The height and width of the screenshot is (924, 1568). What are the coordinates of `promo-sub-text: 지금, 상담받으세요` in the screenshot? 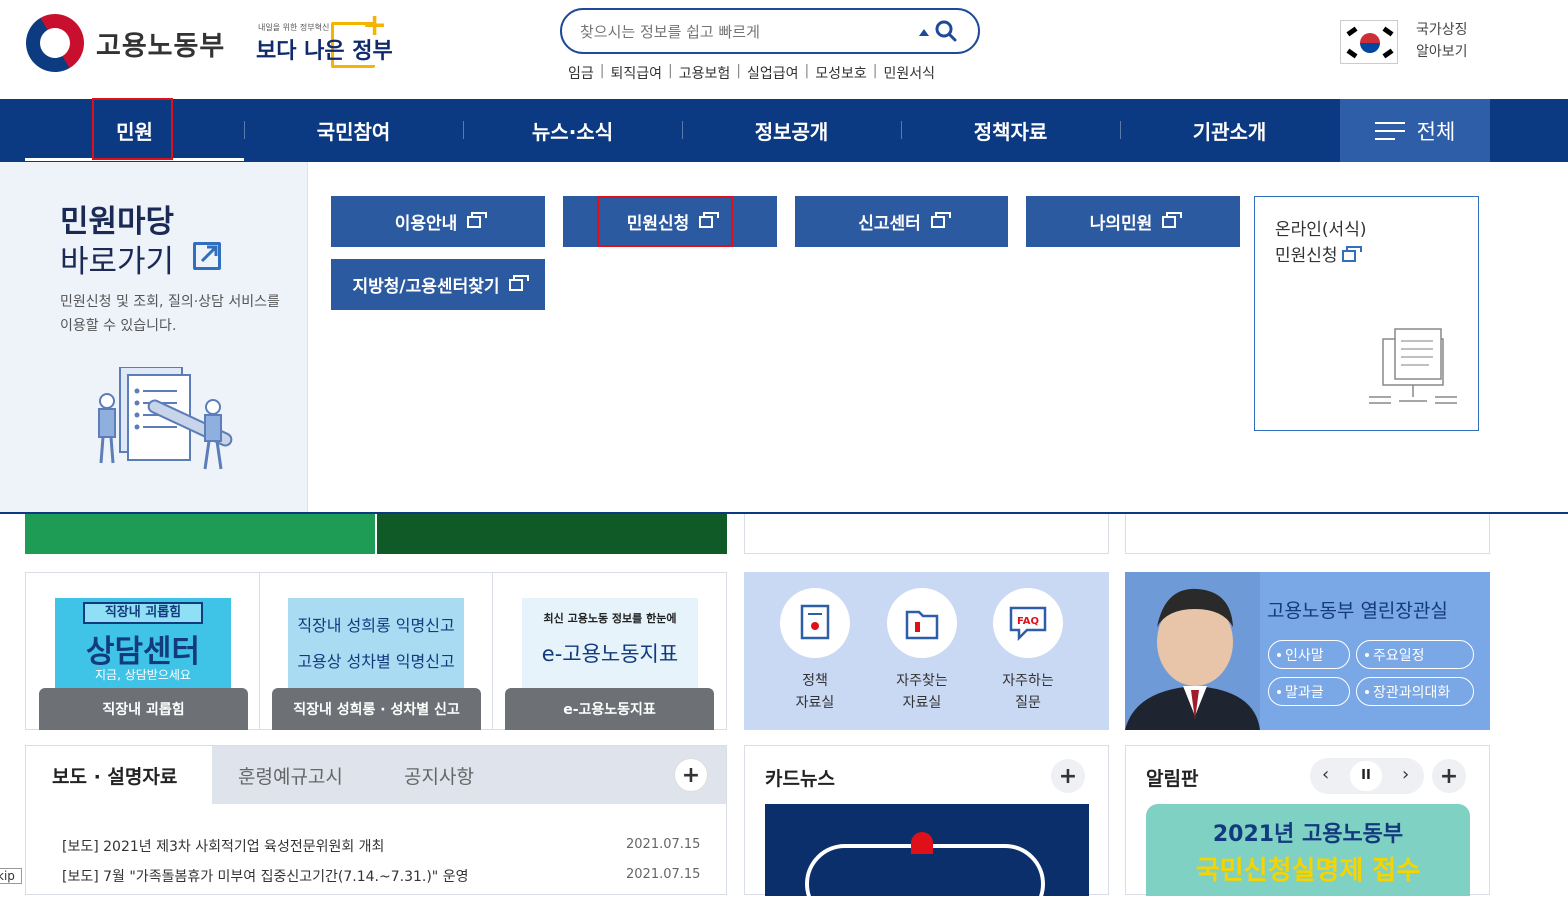 It's located at (143, 675).